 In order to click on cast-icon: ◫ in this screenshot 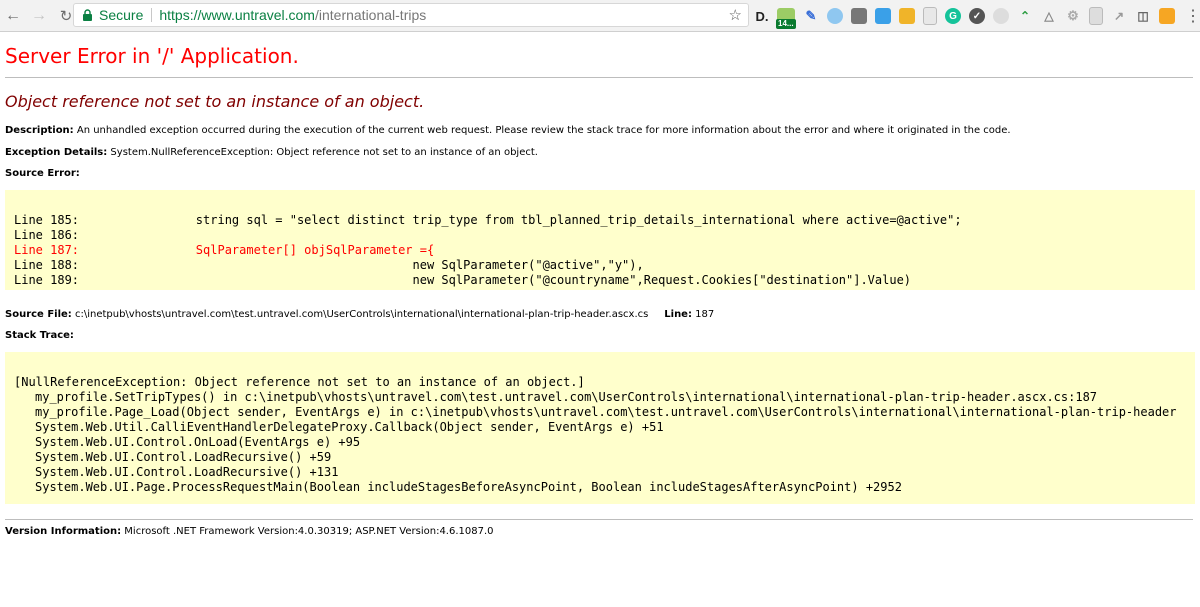, I will do `click(1143, 16)`.